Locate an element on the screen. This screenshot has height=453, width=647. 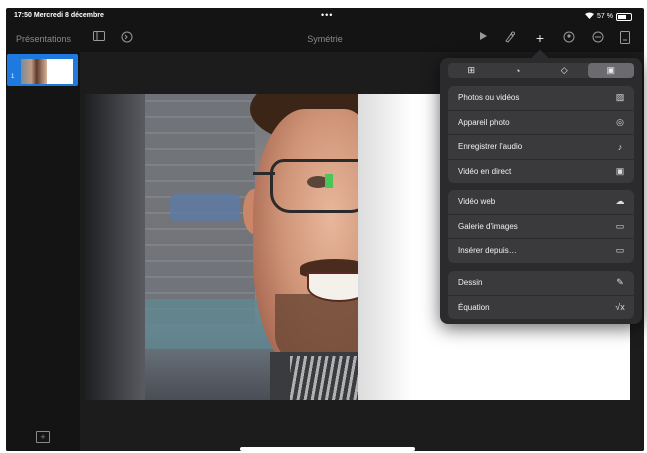
status-datetime: 17:50 Mercredi 8 décembre is located at coordinates (59, 15).